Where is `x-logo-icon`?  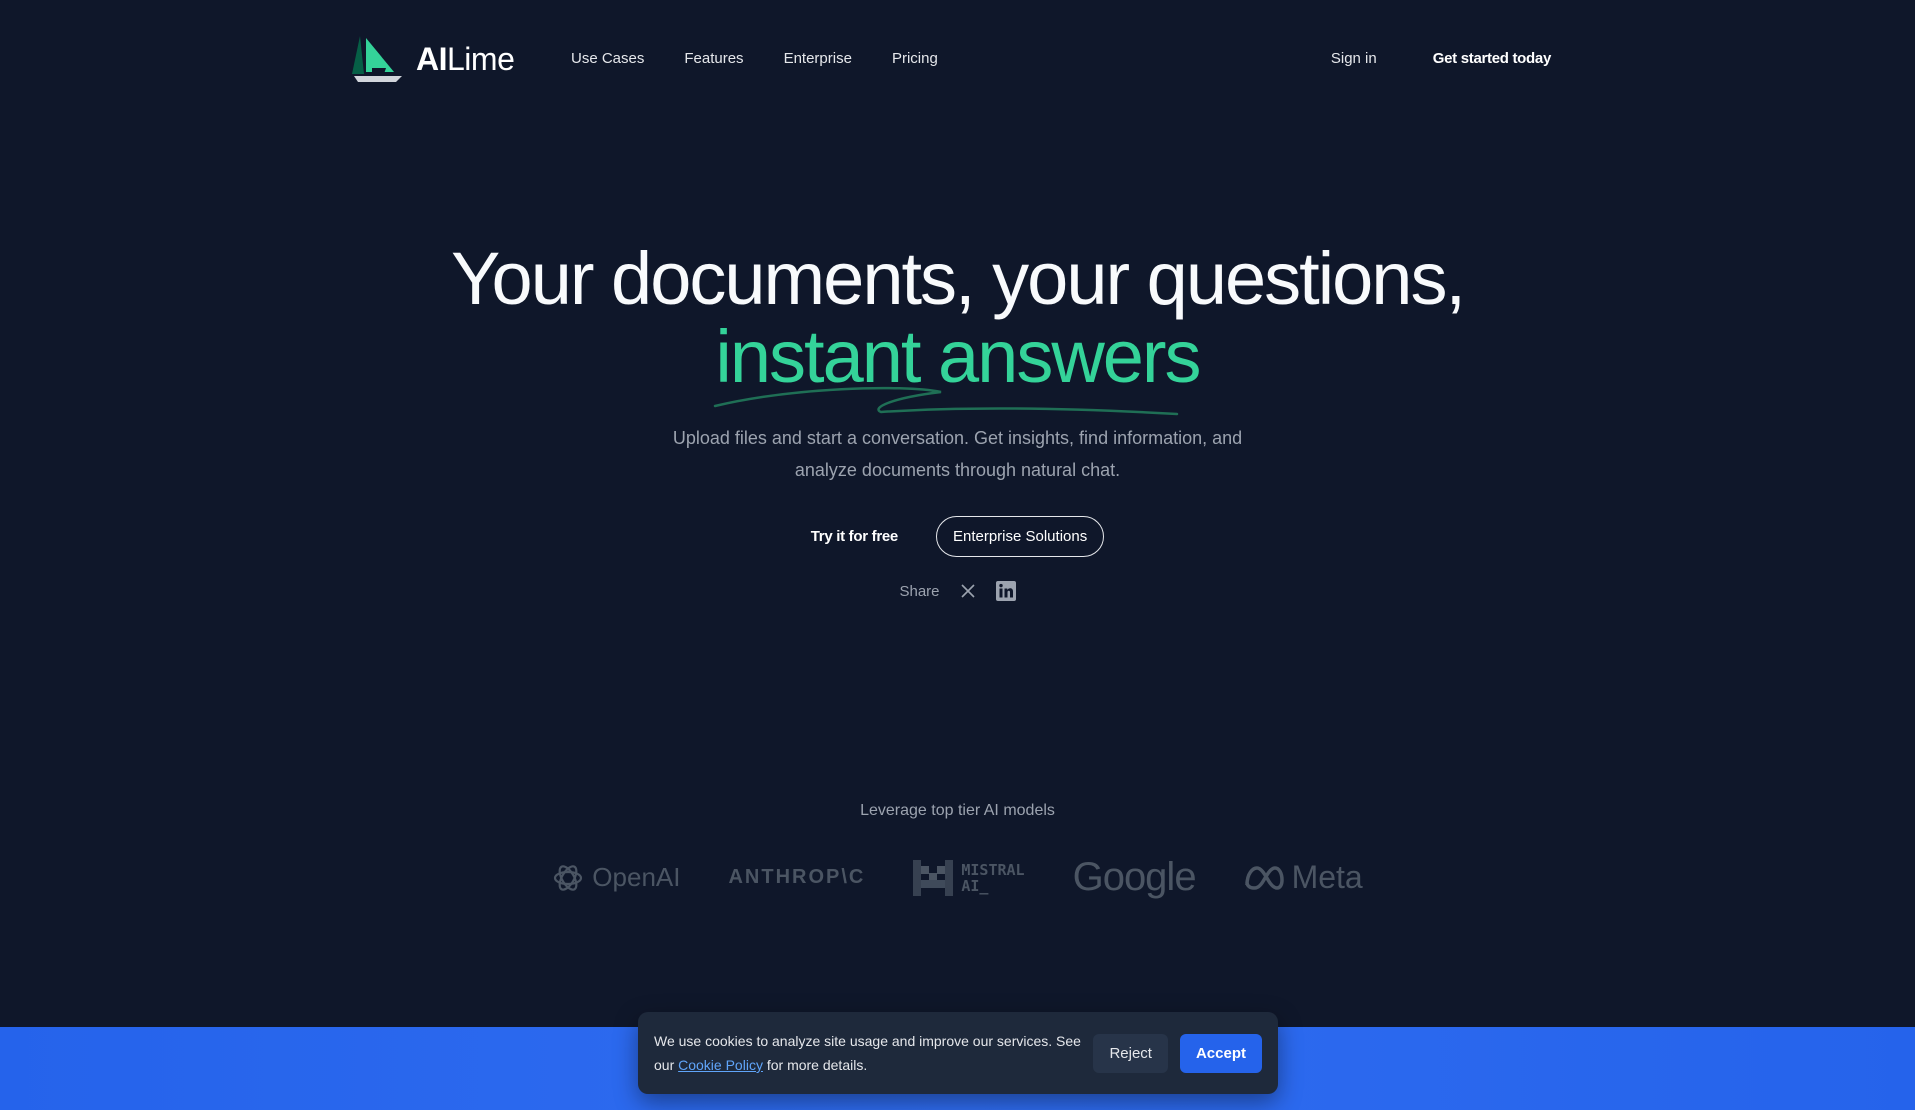
x-logo-icon is located at coordinates (968, 591).